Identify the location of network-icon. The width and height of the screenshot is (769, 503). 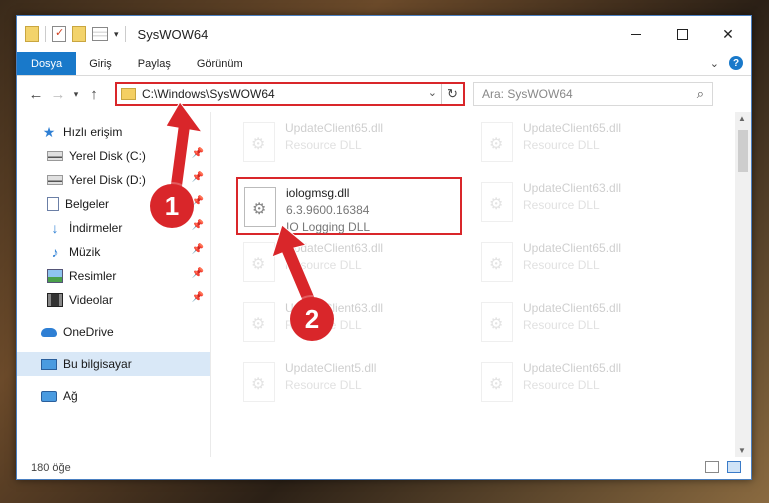
(49, 396).